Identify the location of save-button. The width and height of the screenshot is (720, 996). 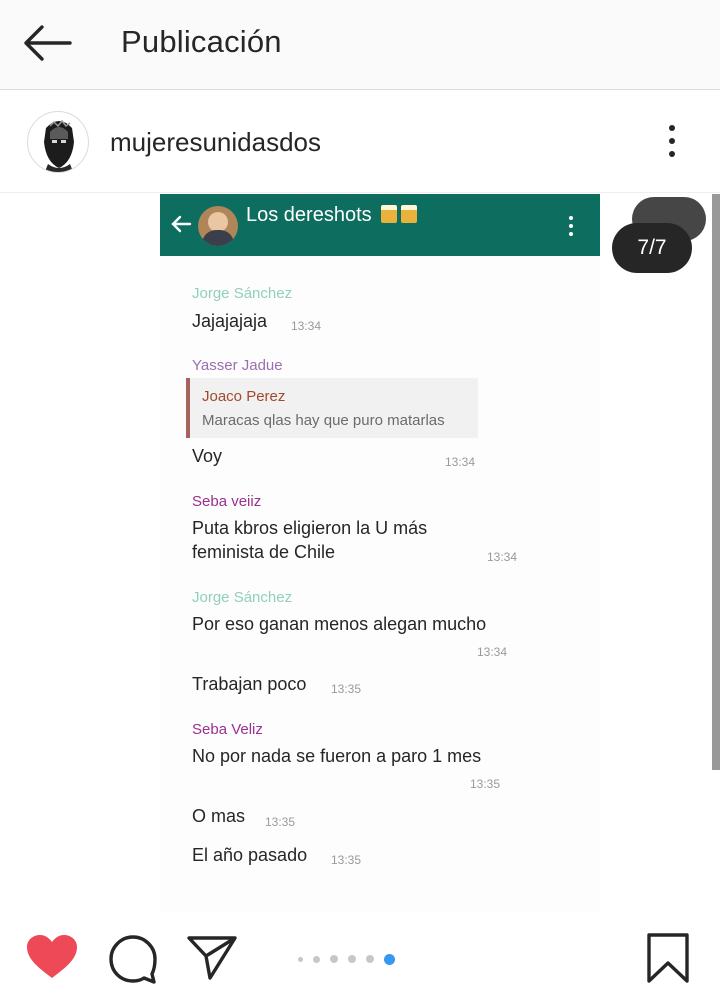
(668, 958).